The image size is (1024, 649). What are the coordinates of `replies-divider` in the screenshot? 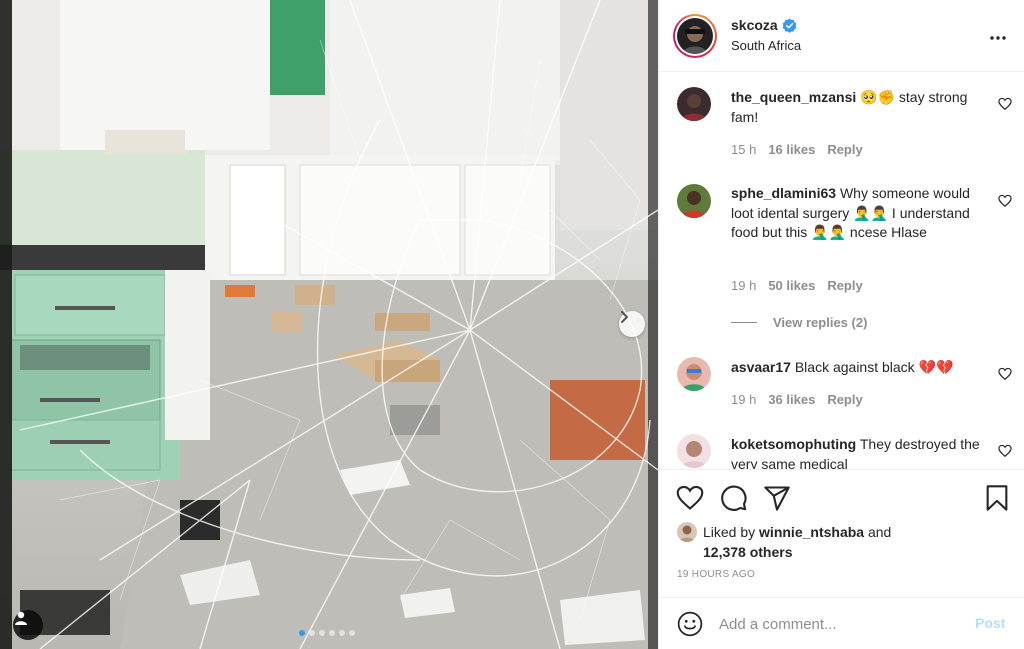 It's located at (744, 322).